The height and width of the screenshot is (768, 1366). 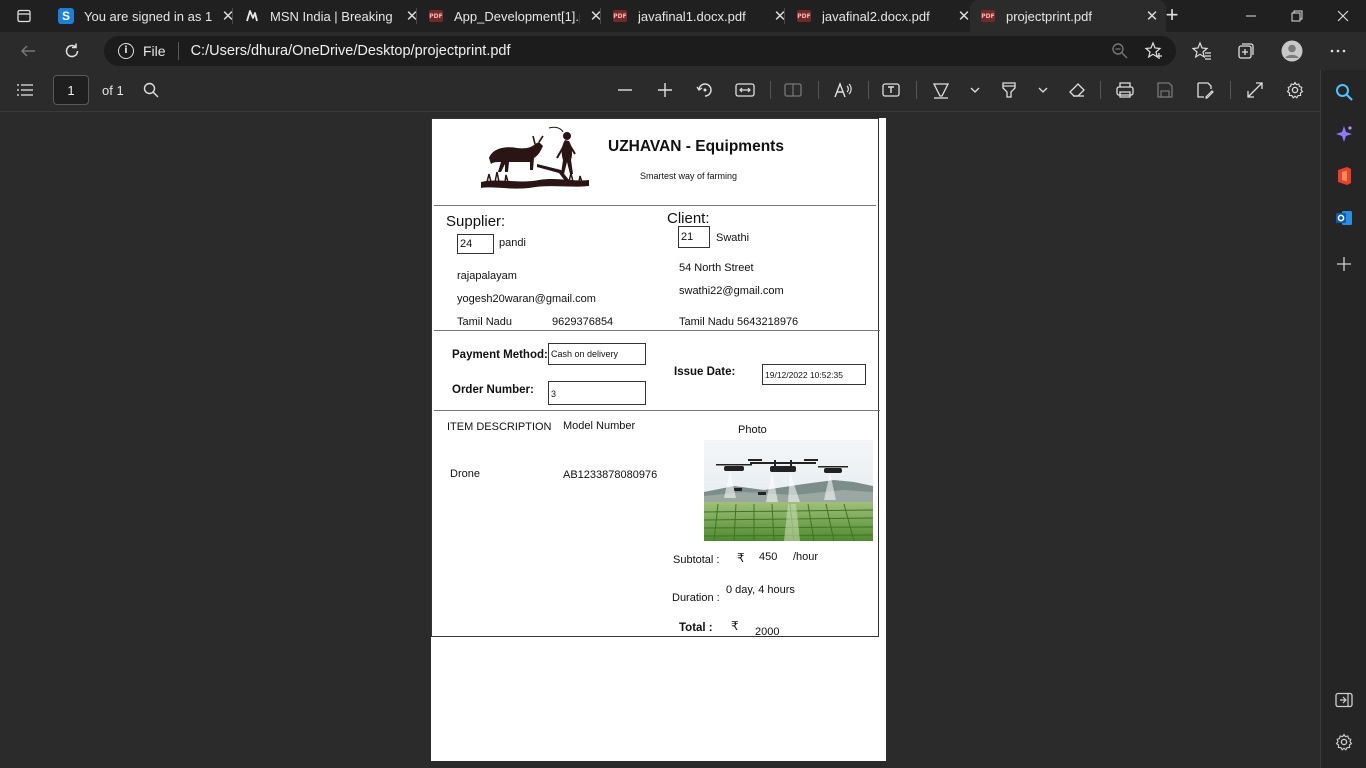 I want to click on tab-actions-icon, so click(x=24, y=16).